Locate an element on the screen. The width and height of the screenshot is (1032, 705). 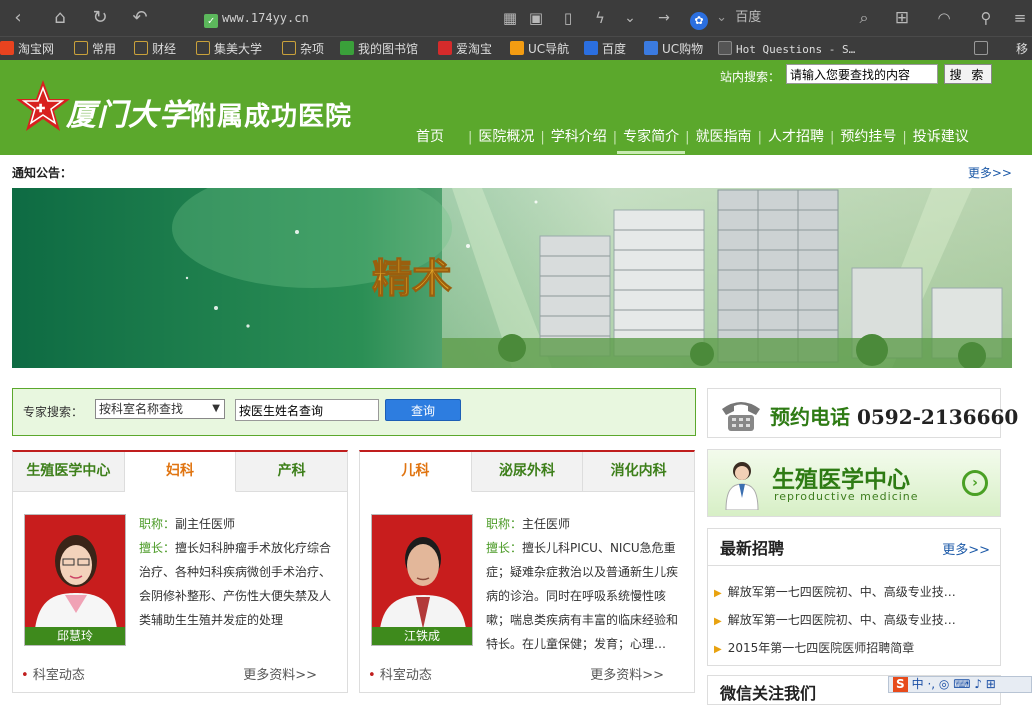
bookmark-aitaobao: 爱淘宝 is located at coordinates (465, 49).